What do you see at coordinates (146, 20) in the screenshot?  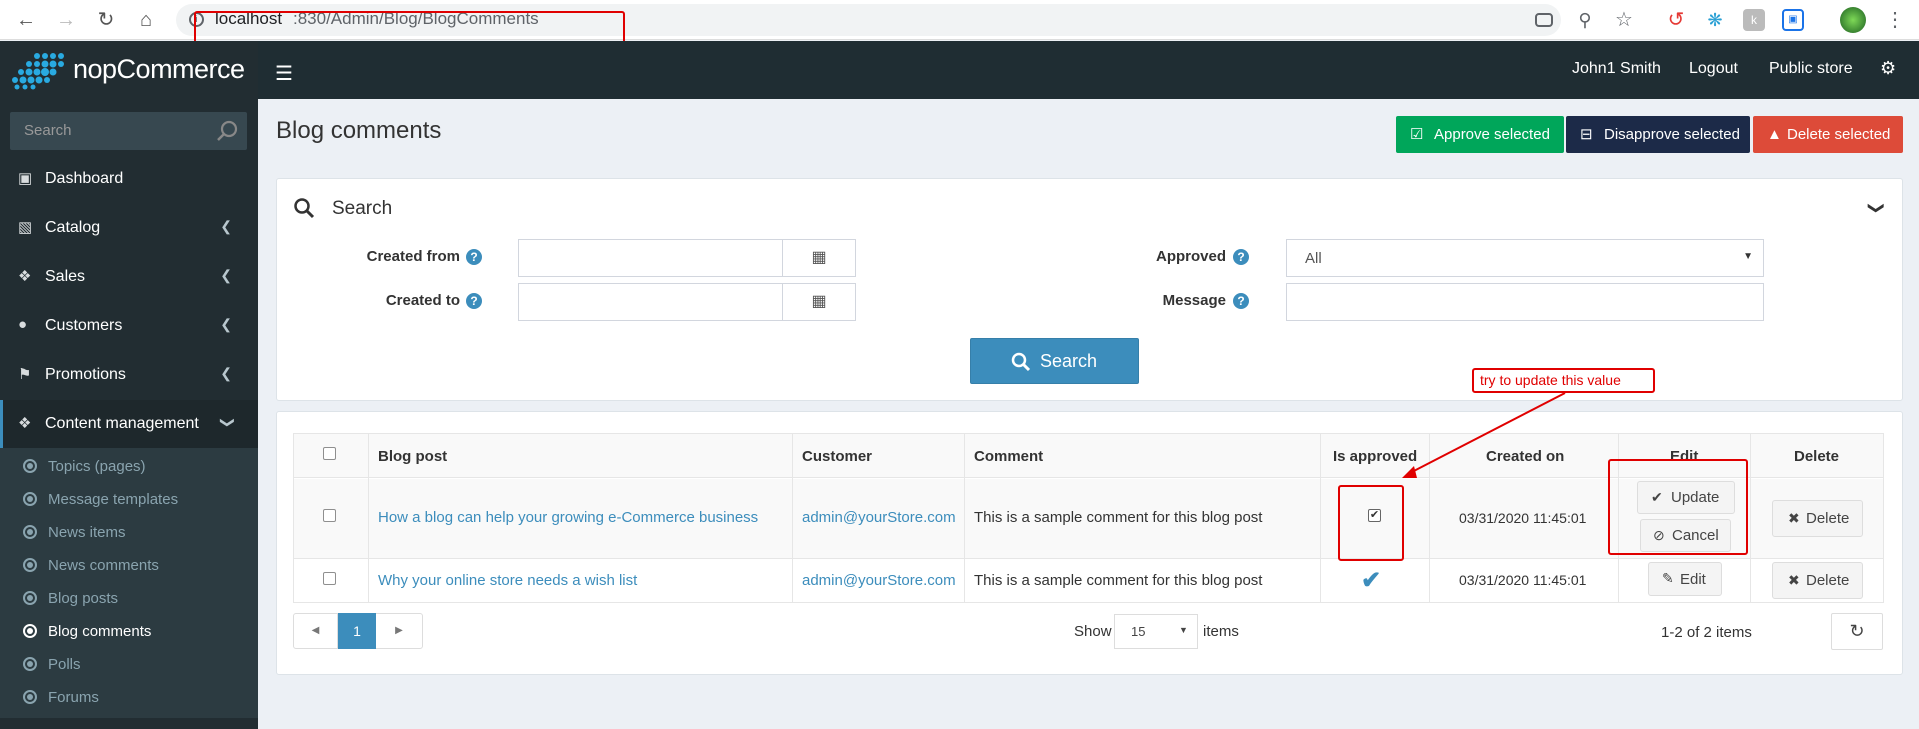 I see `home-icon: ⌂` at bounding box center [146, 20].